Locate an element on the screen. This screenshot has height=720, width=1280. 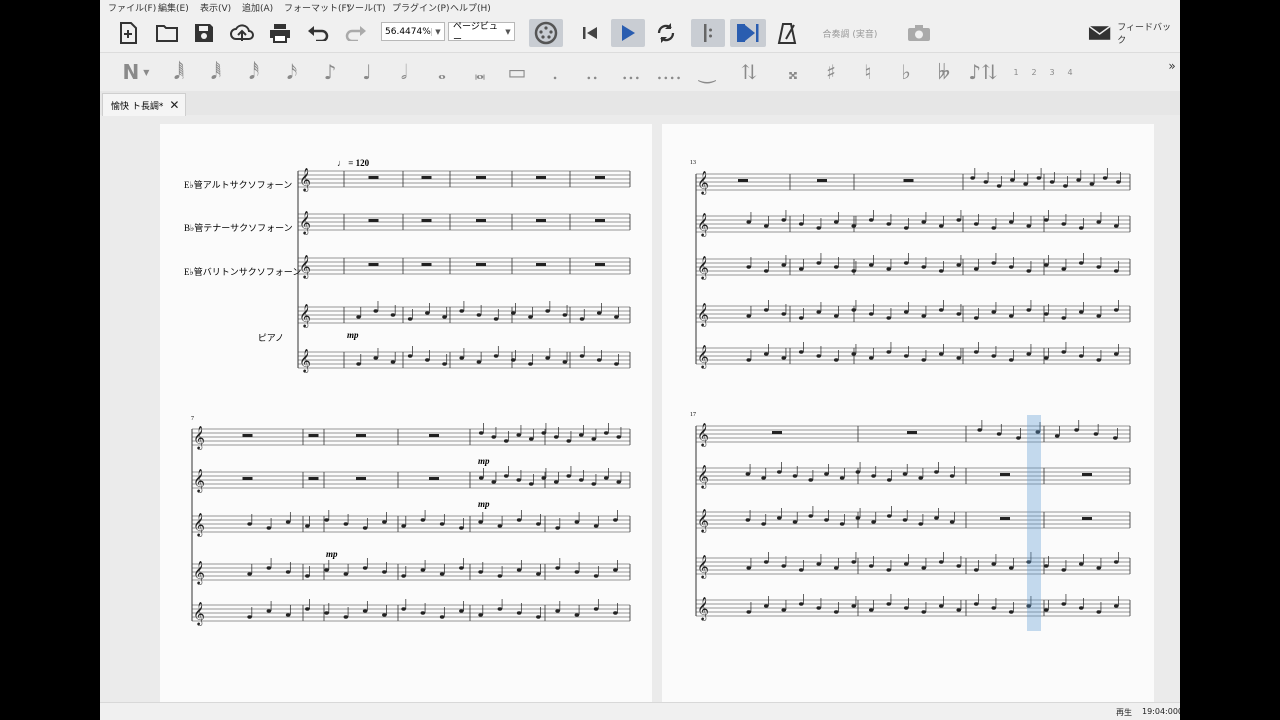
voice-2-button: 2 is located at coordinates (1034, 72).